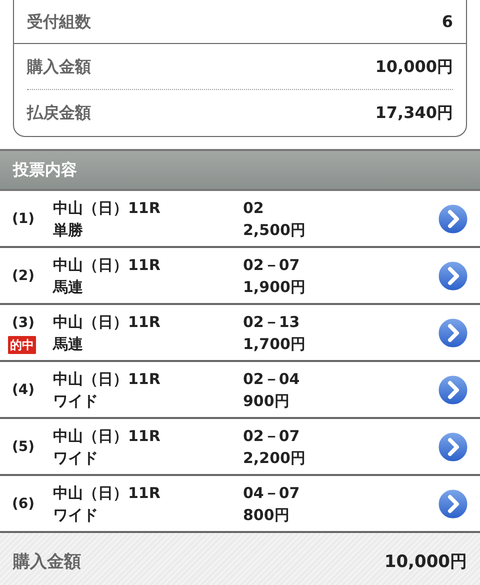 This screenshot has width=480, height=585. I want to click on summary-label: 受付組数, so click(59, 22).